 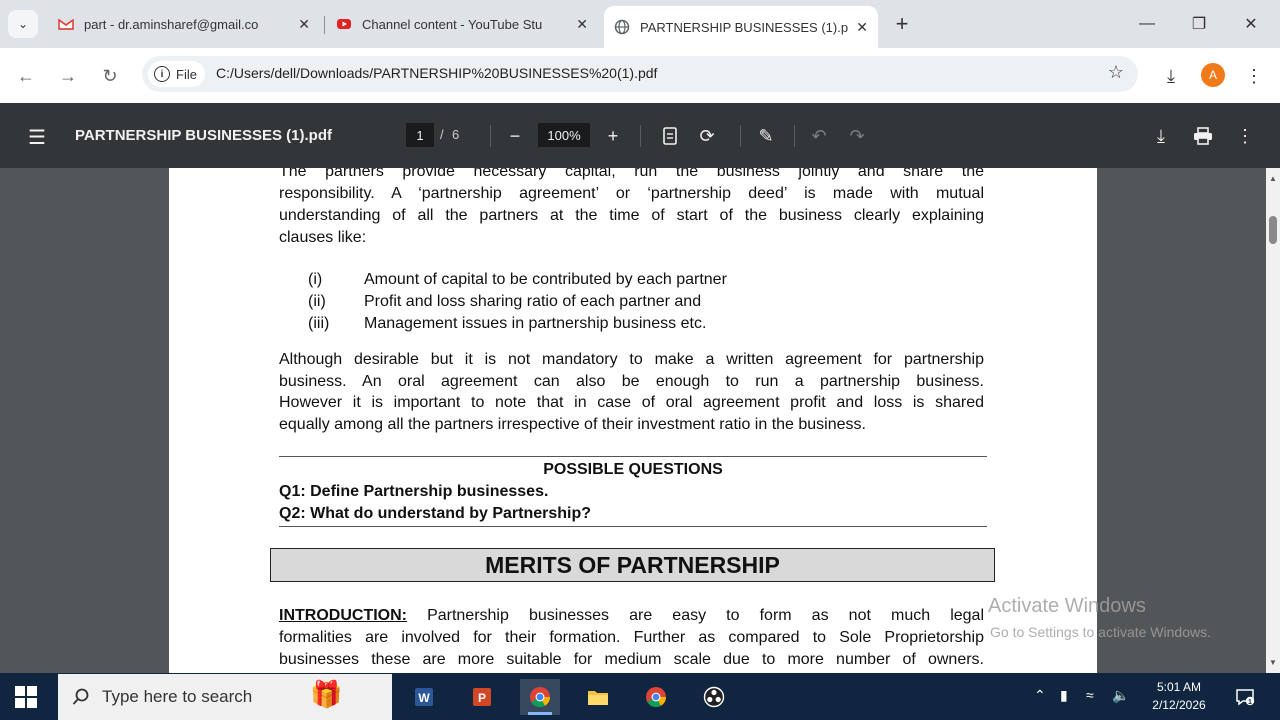 I want to click on tab-gmail: part - dr.aminsharef@gmail.co ✕, so click(x=184, y=24).